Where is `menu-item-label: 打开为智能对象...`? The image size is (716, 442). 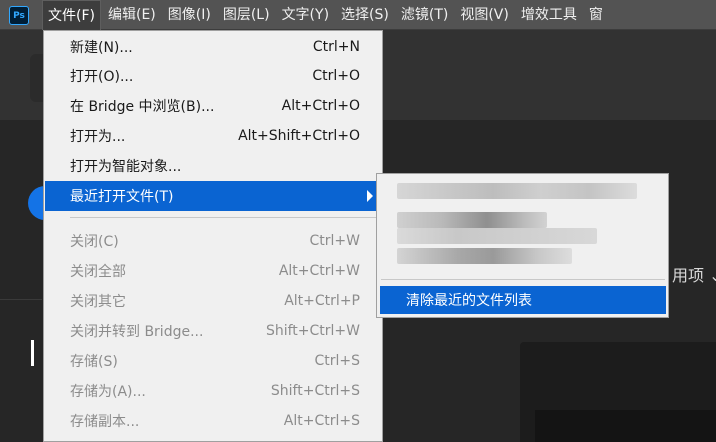 menu-item-label: 打开为智能对象... is located at coordinates (126, 167).